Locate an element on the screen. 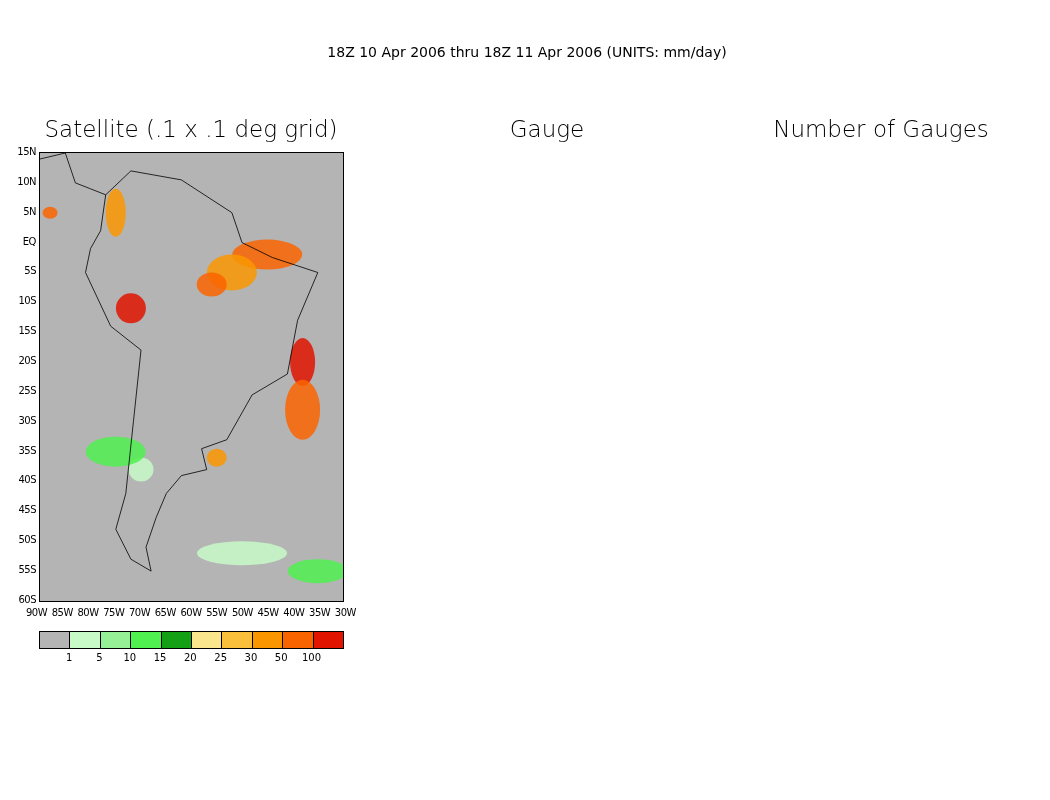 The height and width of the screenshot is (800, 1050). legend-label: 25 is located at coordinates (220, 657).